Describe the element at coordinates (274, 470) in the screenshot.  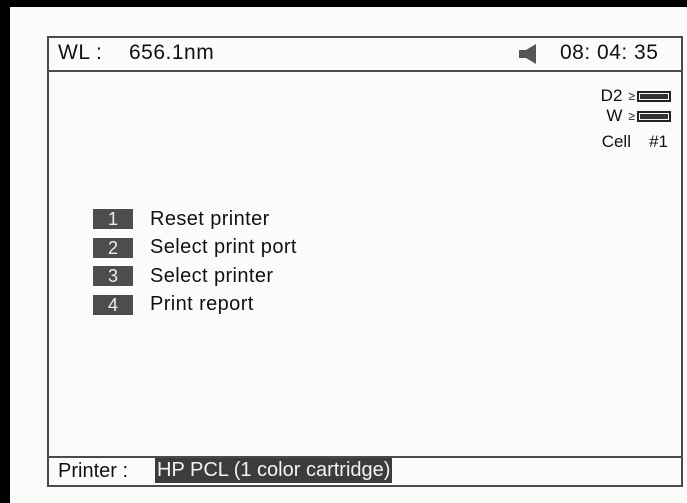
I see `selected-printer-value: HP PCL (1 color cartridge)` at that location.